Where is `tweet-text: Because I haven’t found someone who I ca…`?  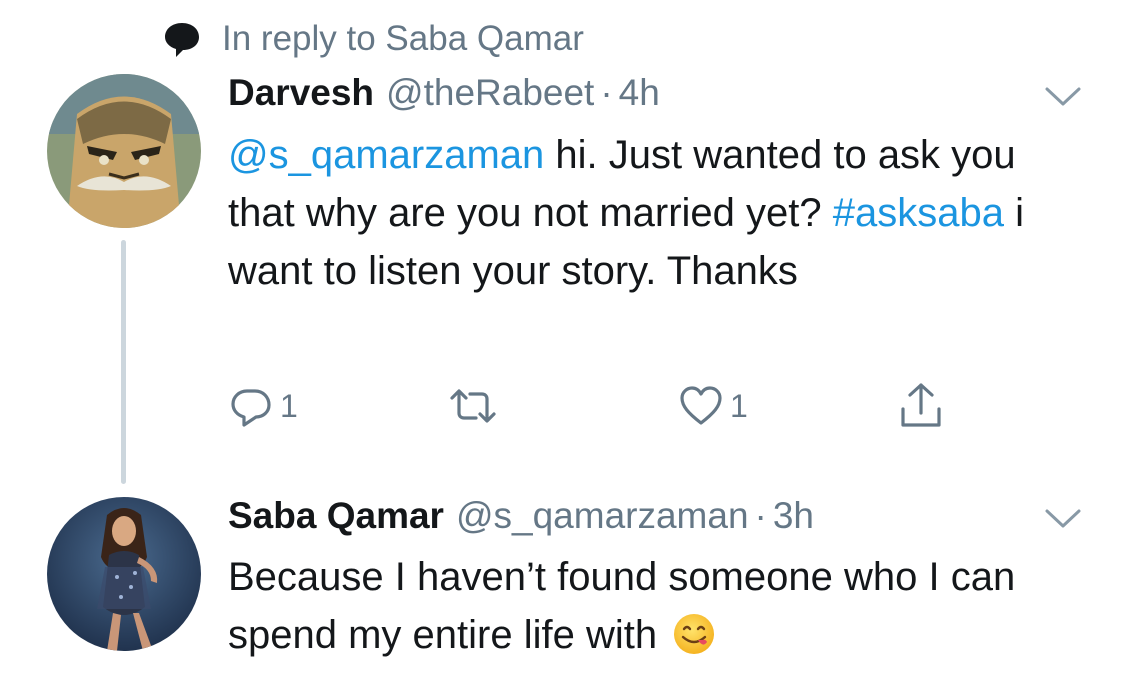 tweet-text: Because I haven’t found someone who I ca… is located at coordinates (658, 606).